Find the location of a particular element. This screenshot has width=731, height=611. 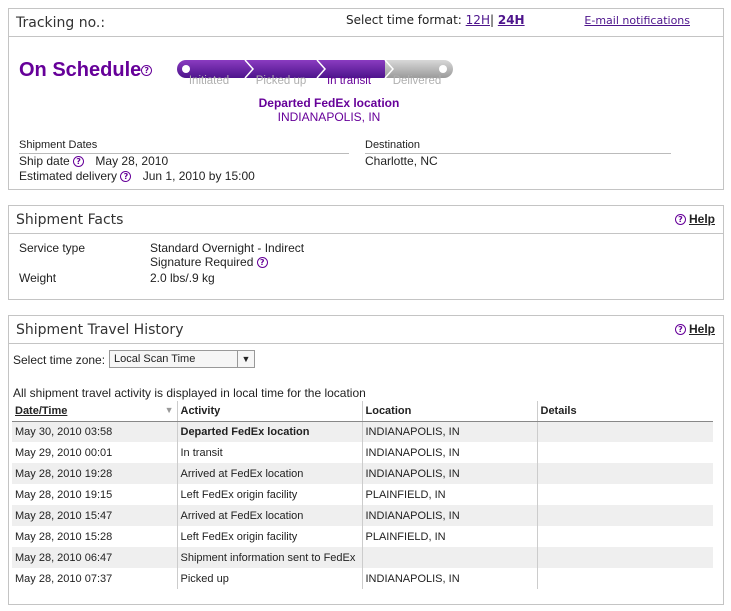

service-type-label: Service type is located at coordinates (52, 248).